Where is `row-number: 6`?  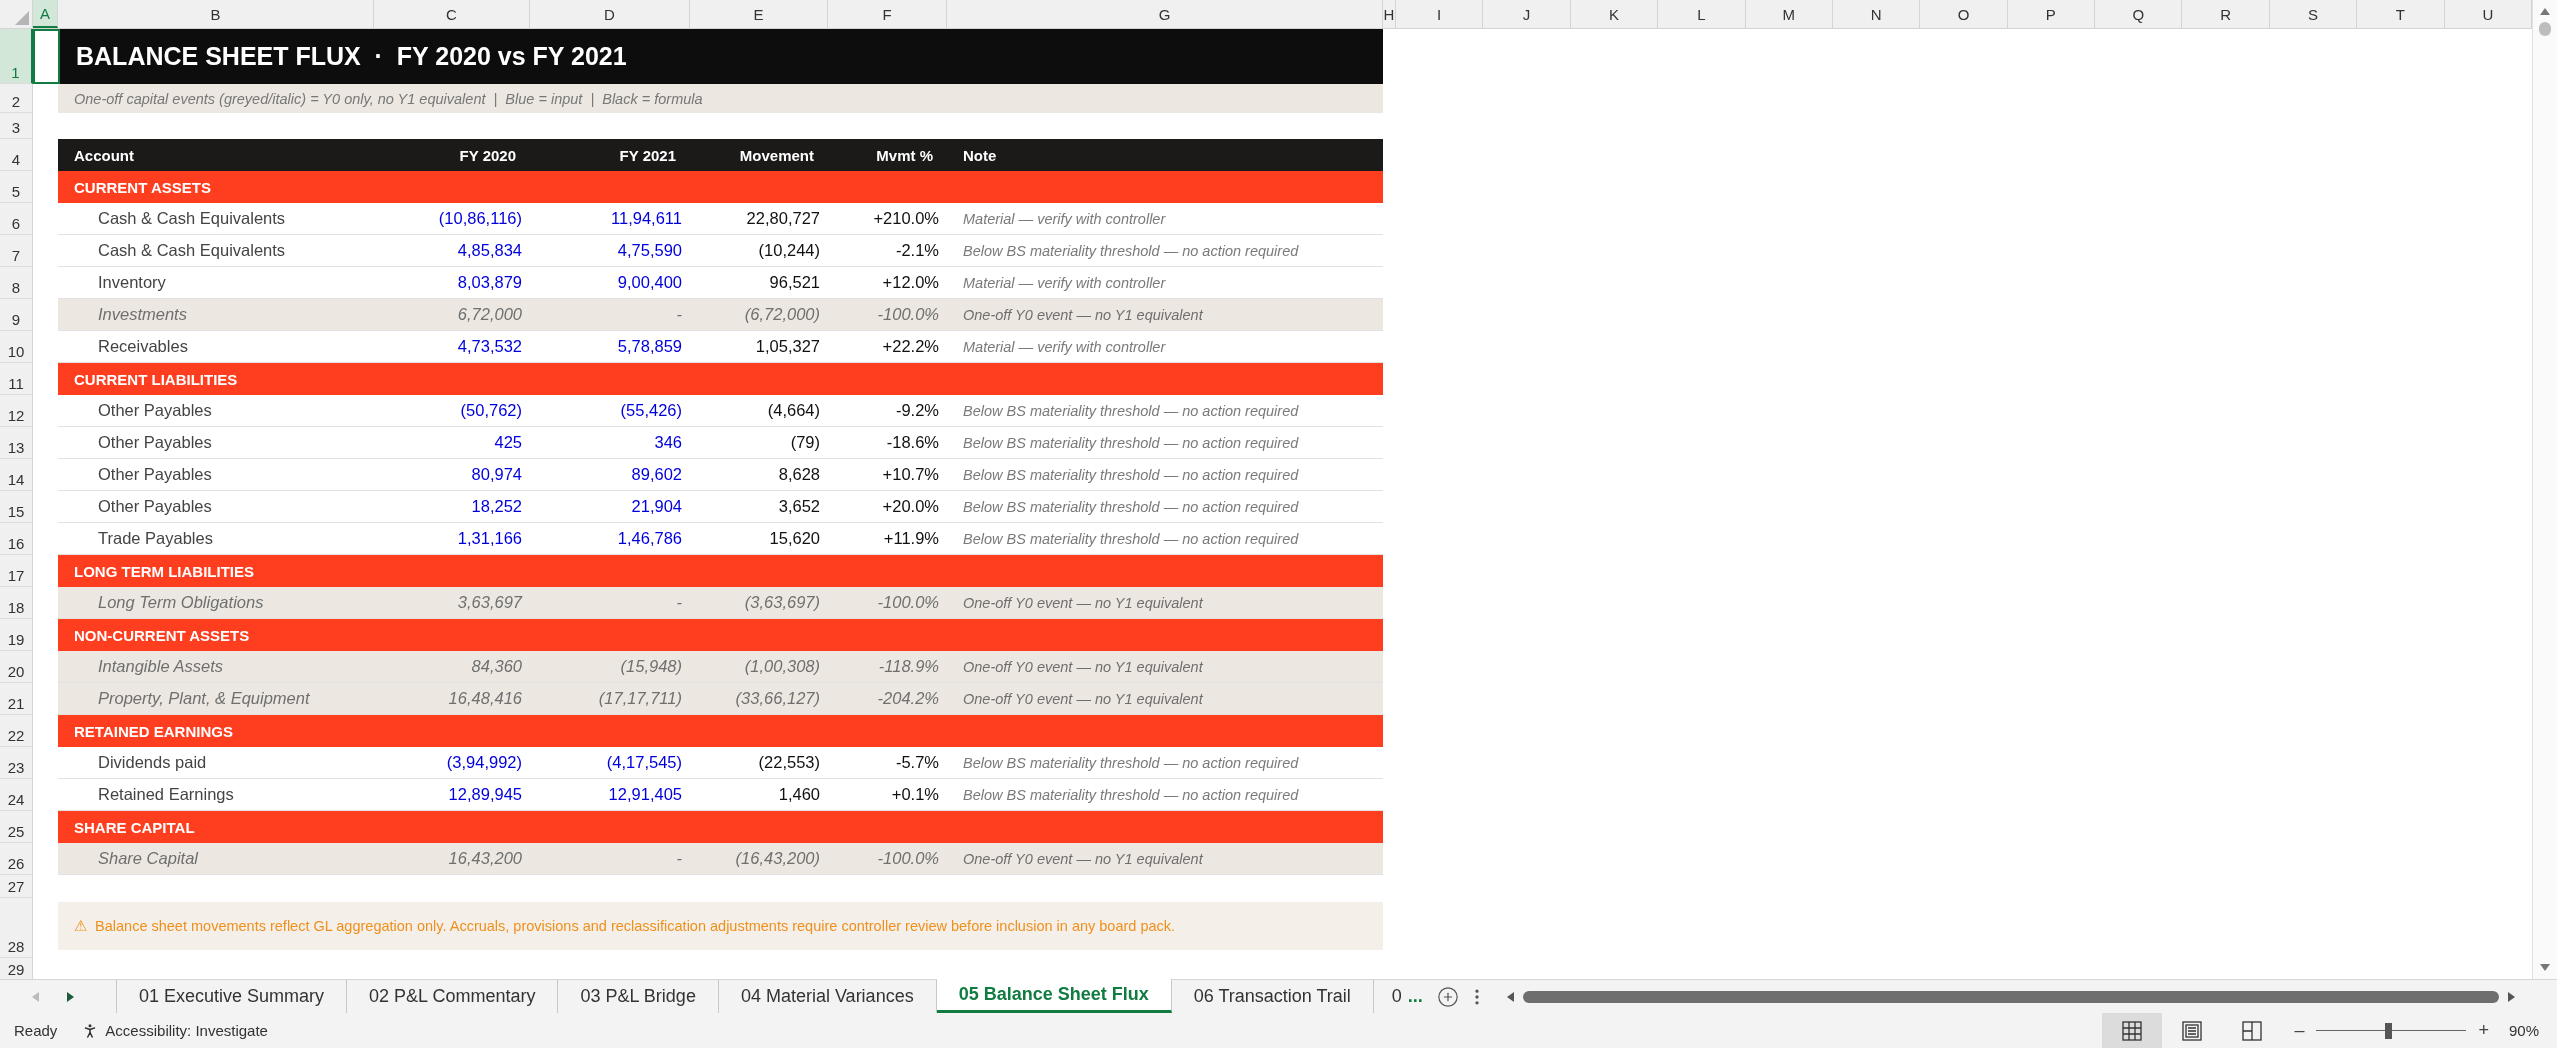 row-number: 6 is located at coordinates (16, 219).